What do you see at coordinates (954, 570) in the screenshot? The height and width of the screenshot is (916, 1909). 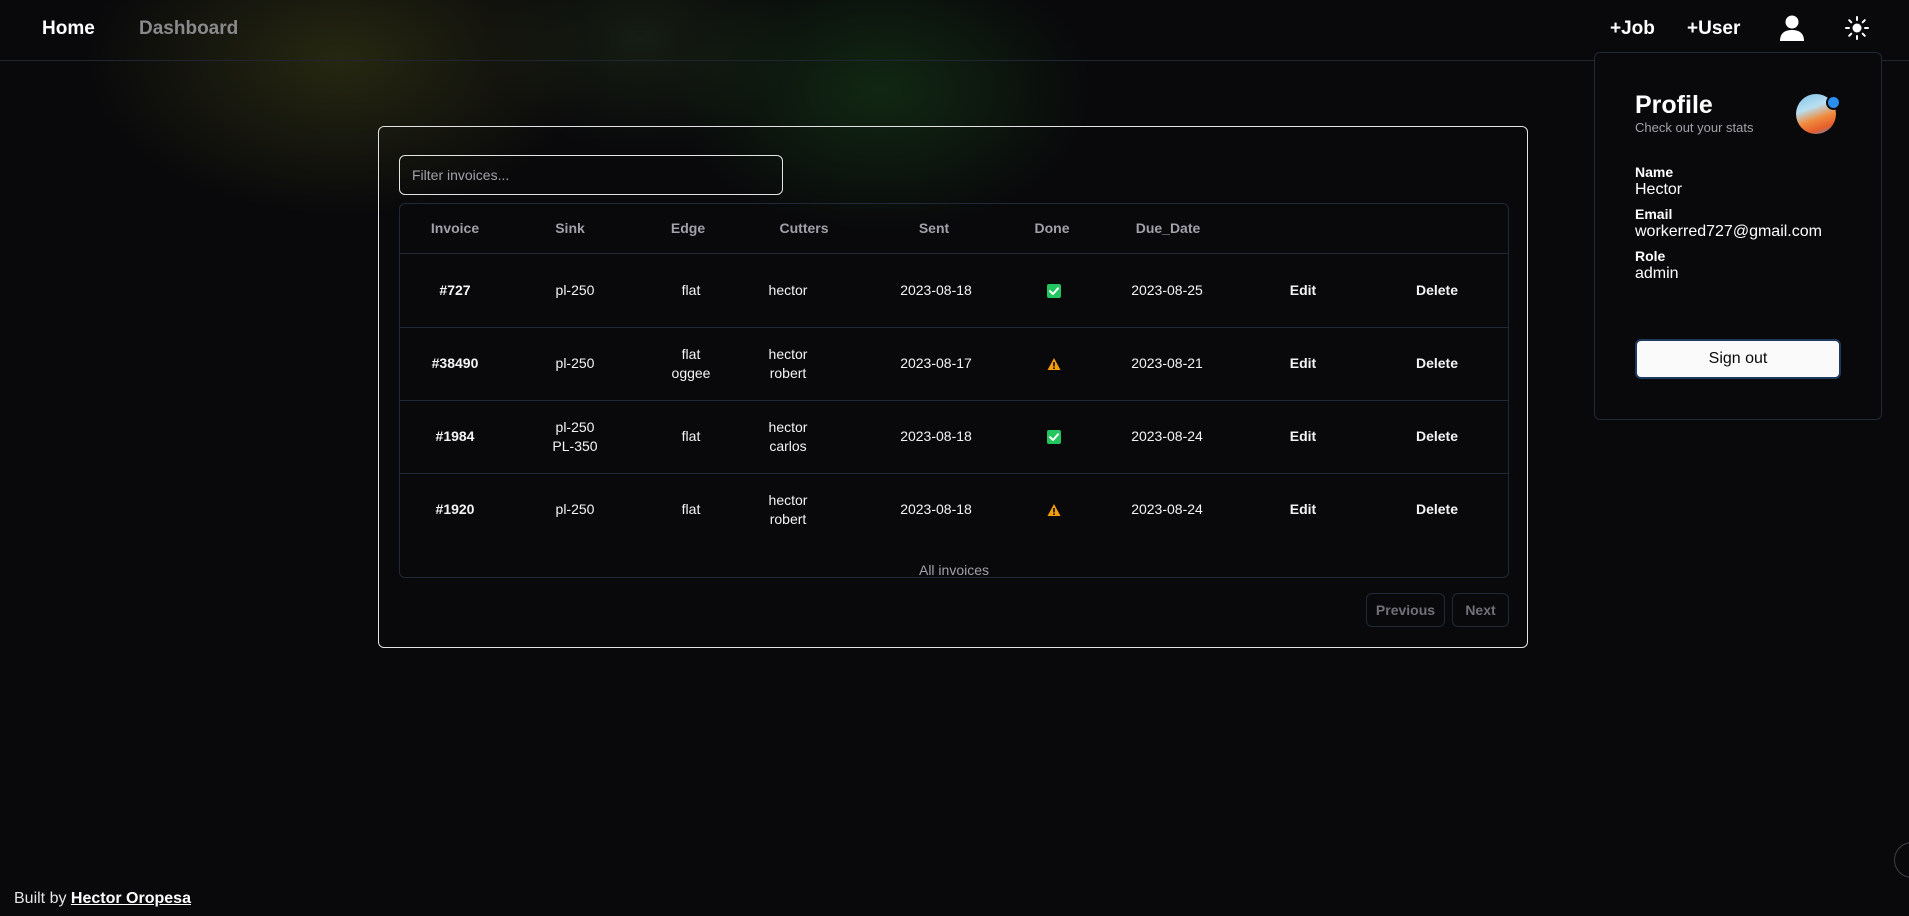 I see `table-caption: All invoices` at bounding box center [954, 570].